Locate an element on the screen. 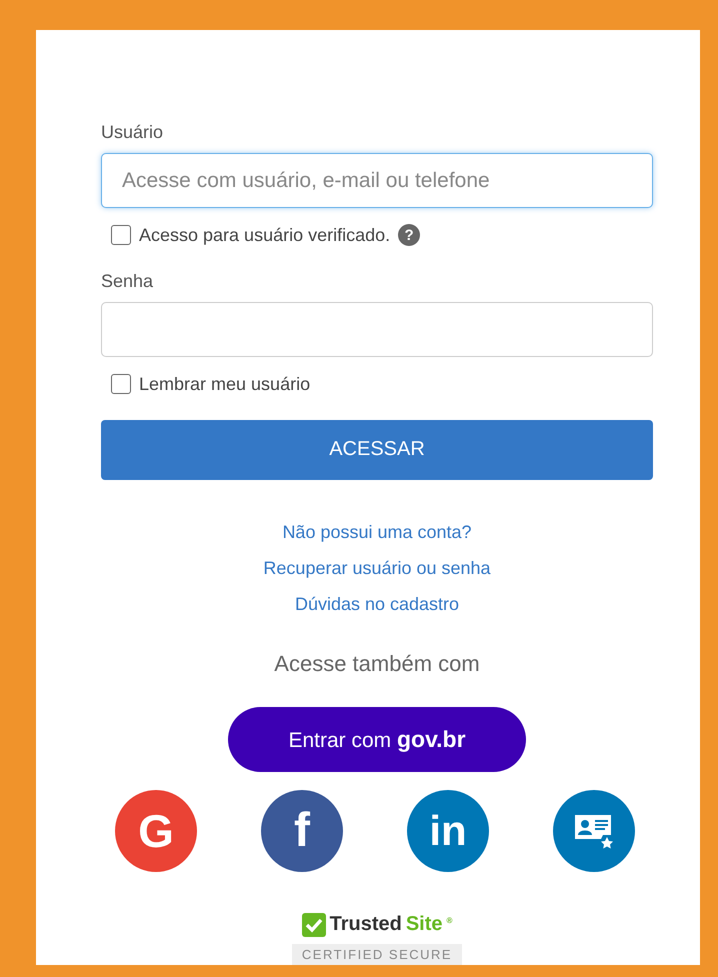 This screenshot has width=718, height=977. link: Dúvidas no cadastro is located at coordinates (377, 604).